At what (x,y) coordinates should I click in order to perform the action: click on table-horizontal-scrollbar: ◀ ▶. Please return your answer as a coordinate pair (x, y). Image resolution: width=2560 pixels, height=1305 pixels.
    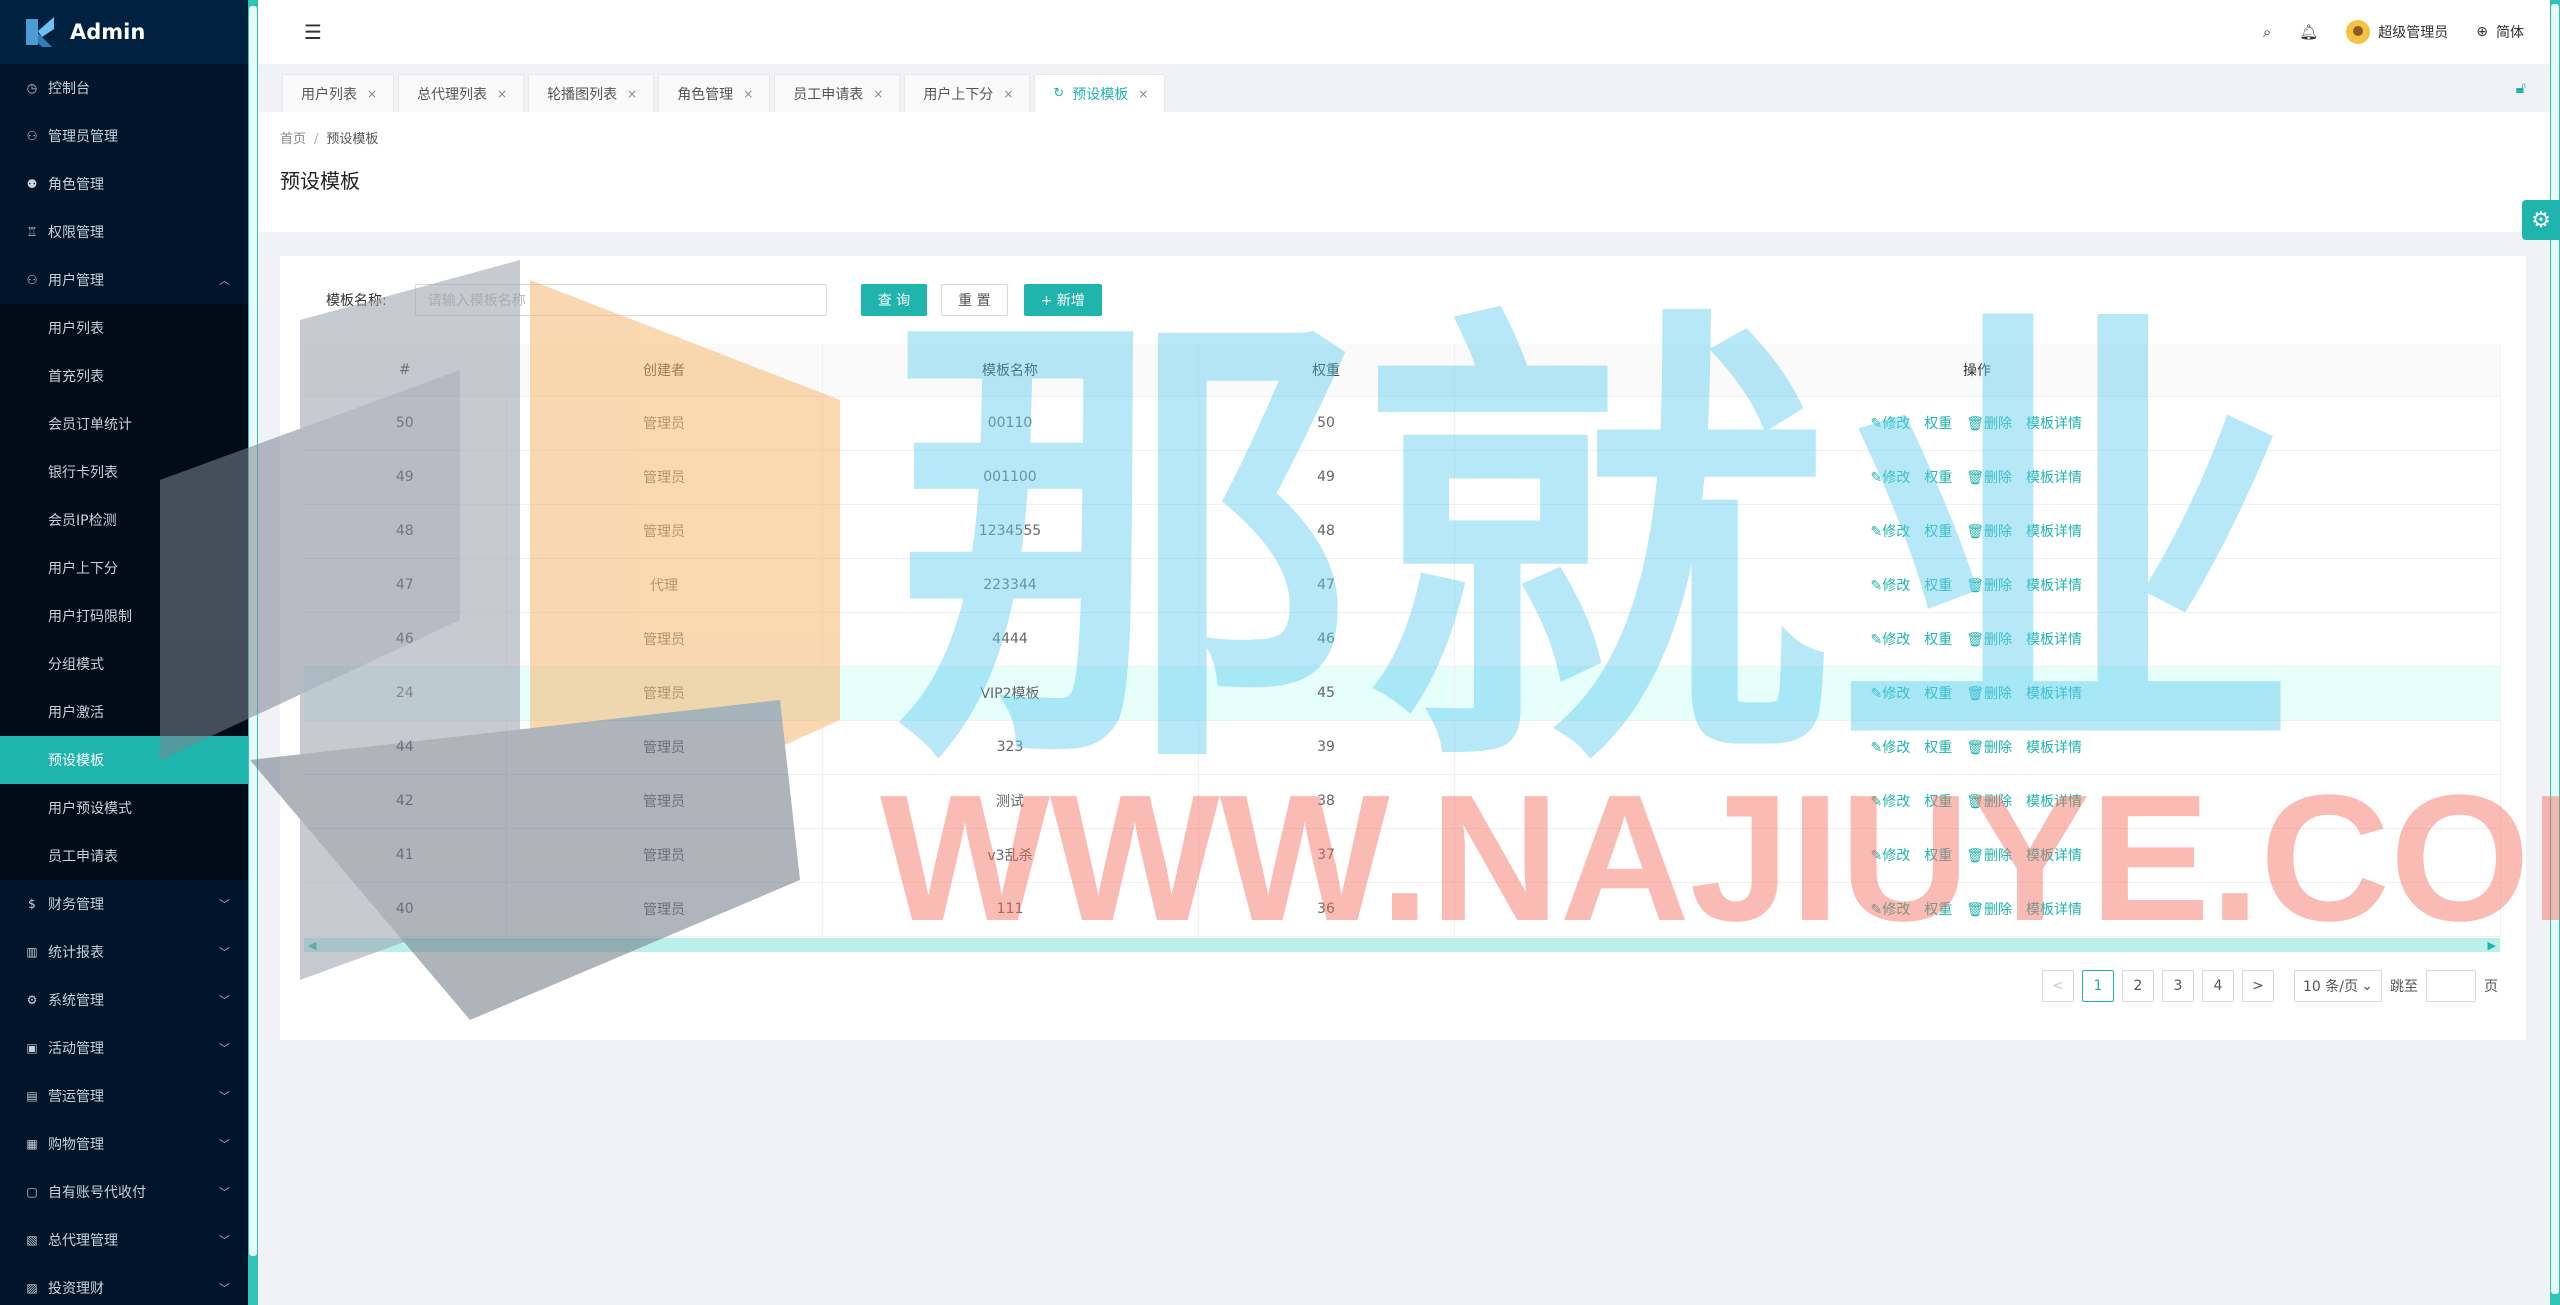
    Looking at the image, I should click on (1402, 945).